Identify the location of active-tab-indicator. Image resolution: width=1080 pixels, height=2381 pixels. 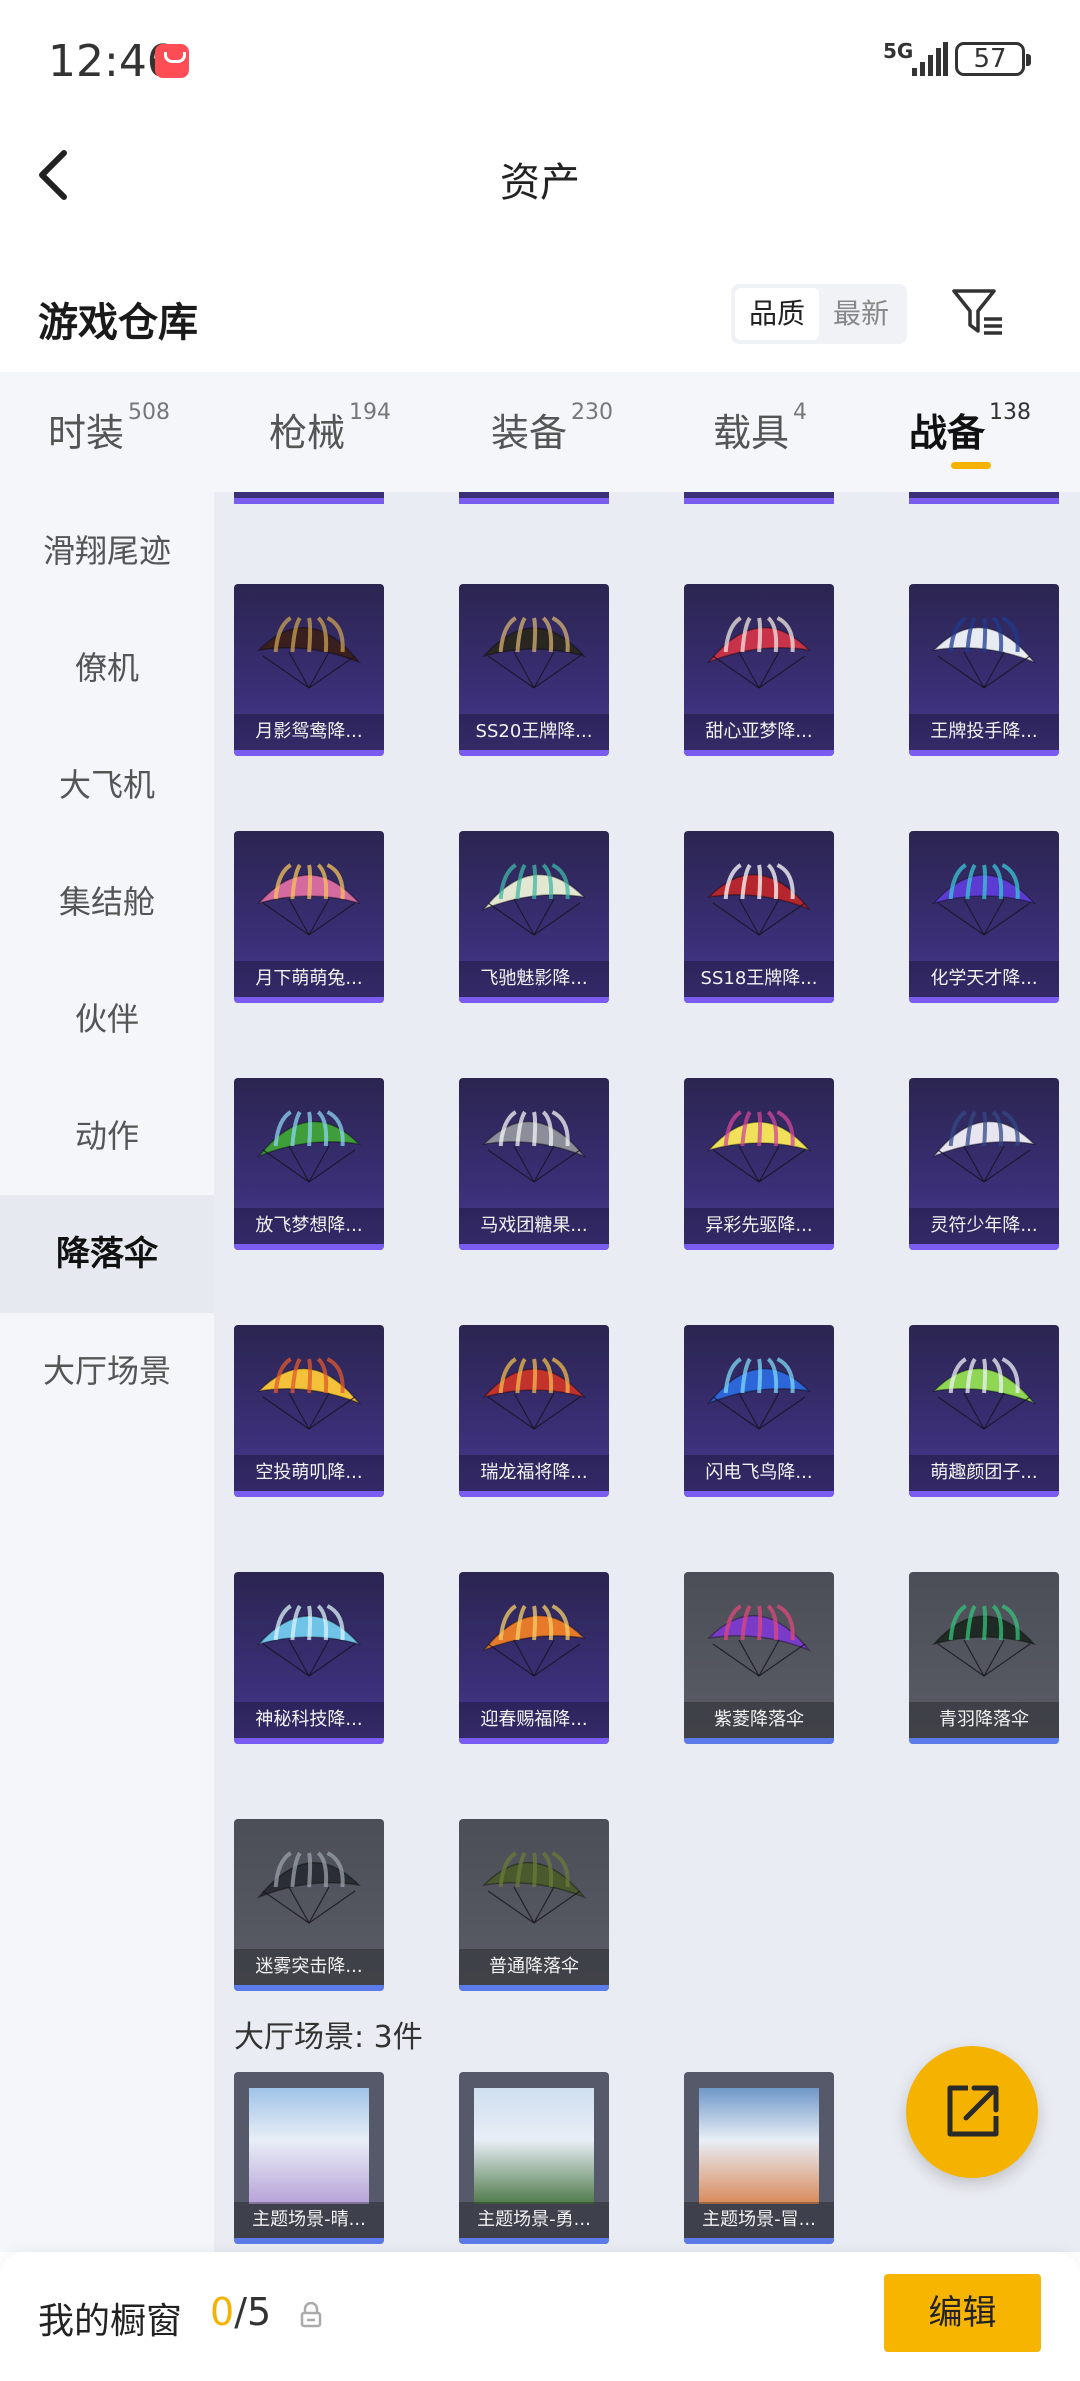
(971, 465).